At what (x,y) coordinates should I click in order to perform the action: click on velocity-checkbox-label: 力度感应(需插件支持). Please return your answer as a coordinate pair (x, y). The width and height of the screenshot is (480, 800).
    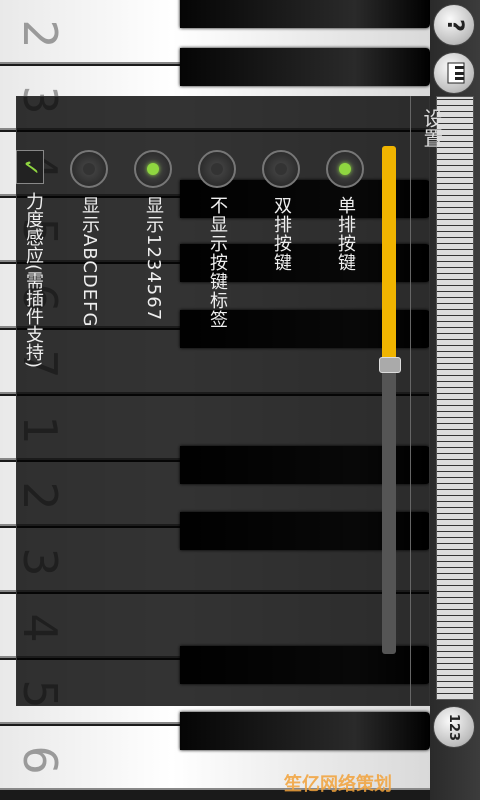
    Looking at the image, I should click on (33, 280).